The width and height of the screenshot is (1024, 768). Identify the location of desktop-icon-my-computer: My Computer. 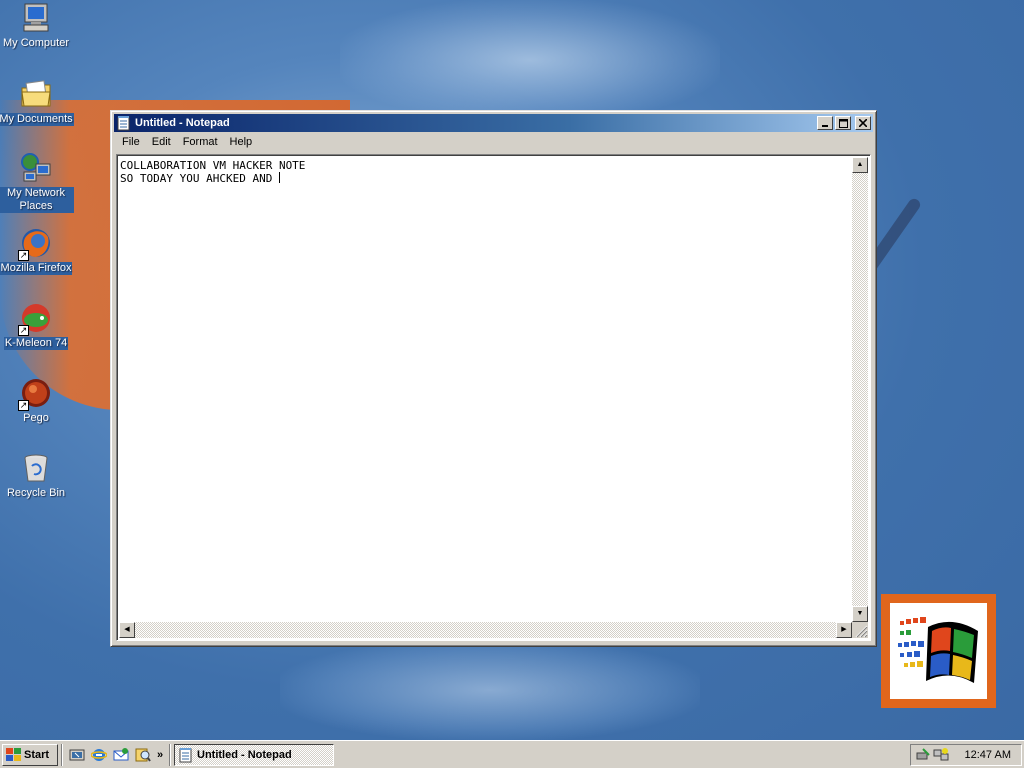
(37, 26).